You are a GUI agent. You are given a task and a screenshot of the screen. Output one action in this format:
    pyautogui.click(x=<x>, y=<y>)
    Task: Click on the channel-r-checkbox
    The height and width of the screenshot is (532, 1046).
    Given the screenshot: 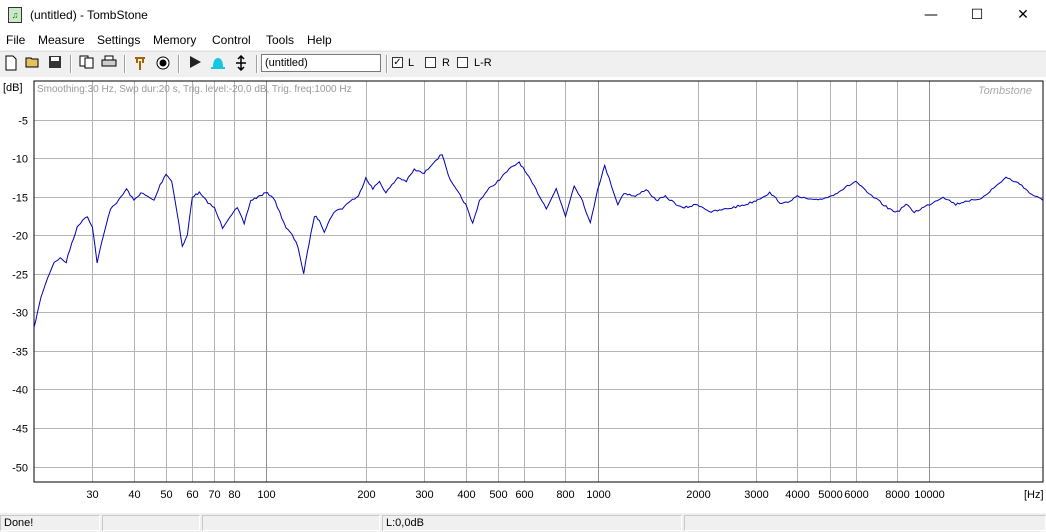 What is the action you would take?
    pyautogui.click(x=430, y=62)
    